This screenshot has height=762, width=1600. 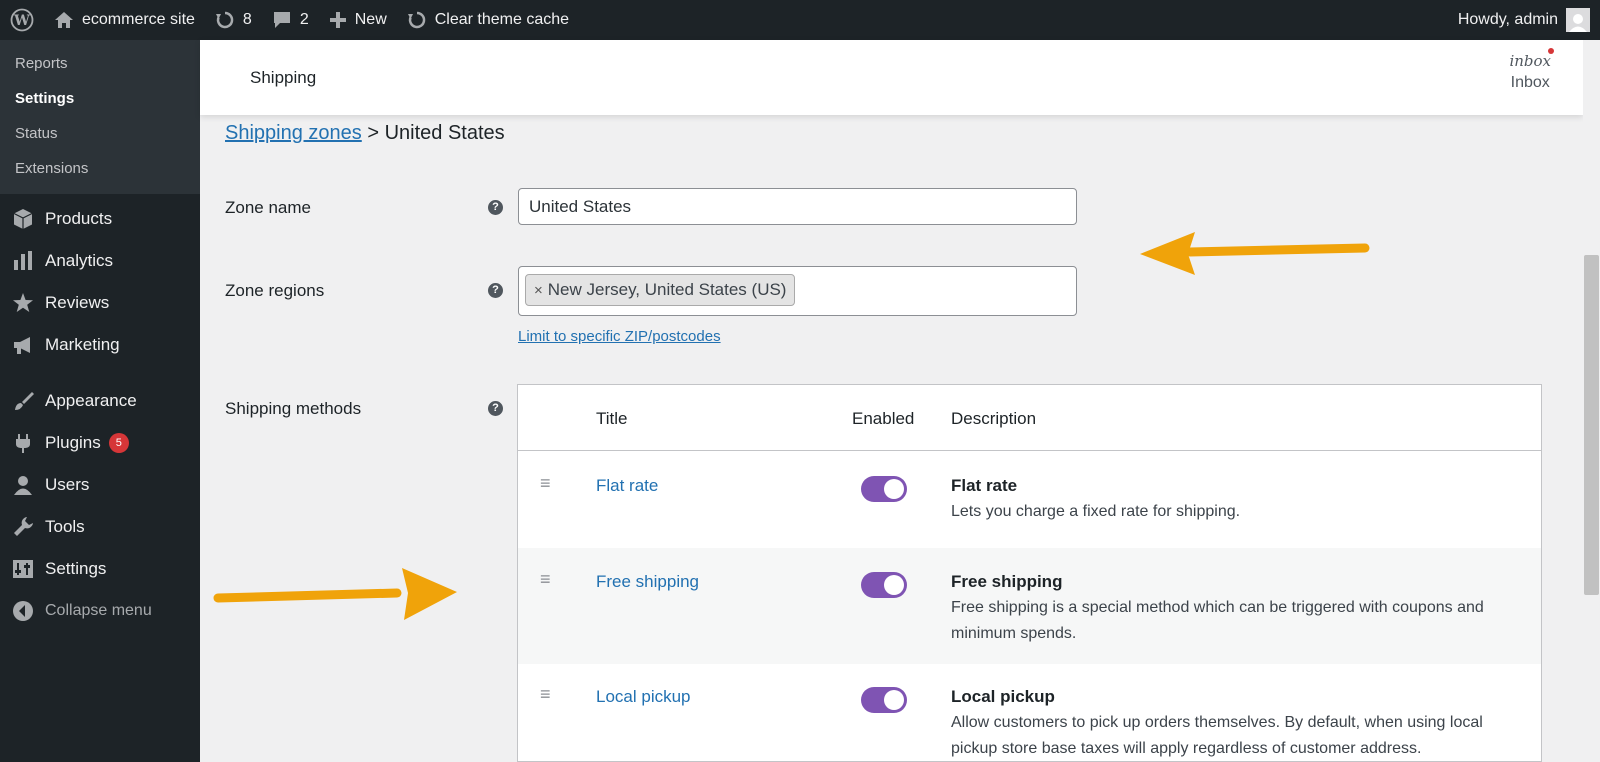 I want to click on comment-icon, so click(x=282, y=20).